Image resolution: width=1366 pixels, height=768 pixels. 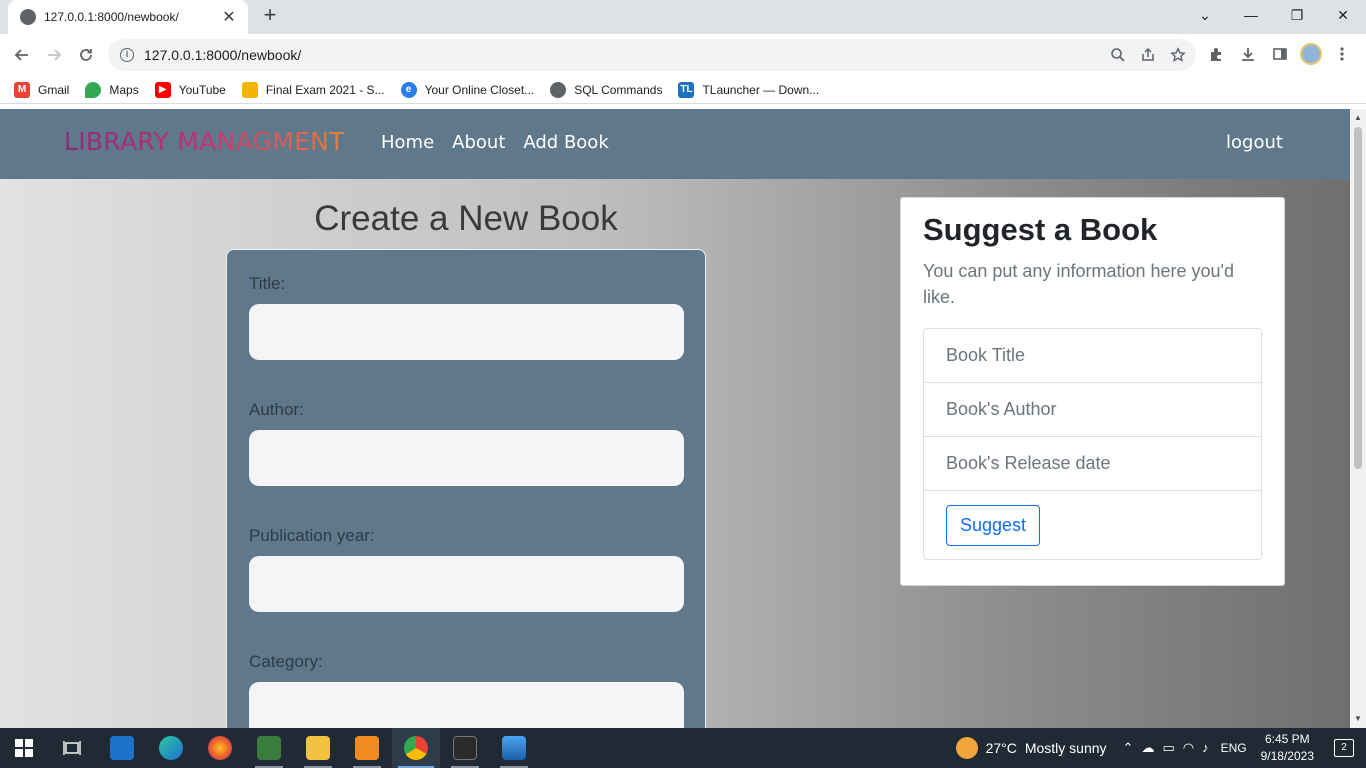 What do you see at coordinates (270, 16) in the screenshot?
I see `new-tab-button: +` at bounding box center [270, 16].